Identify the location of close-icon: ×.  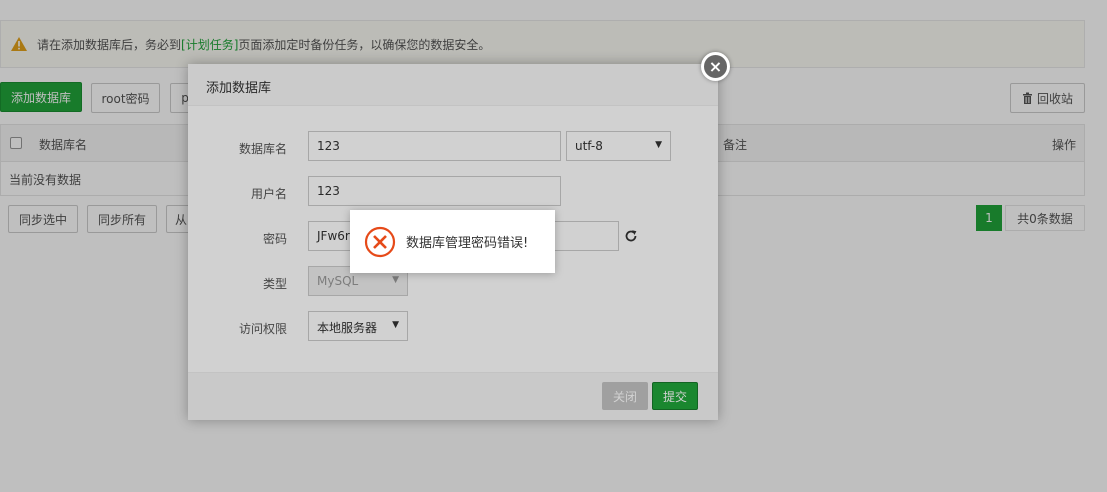
(715, 66).